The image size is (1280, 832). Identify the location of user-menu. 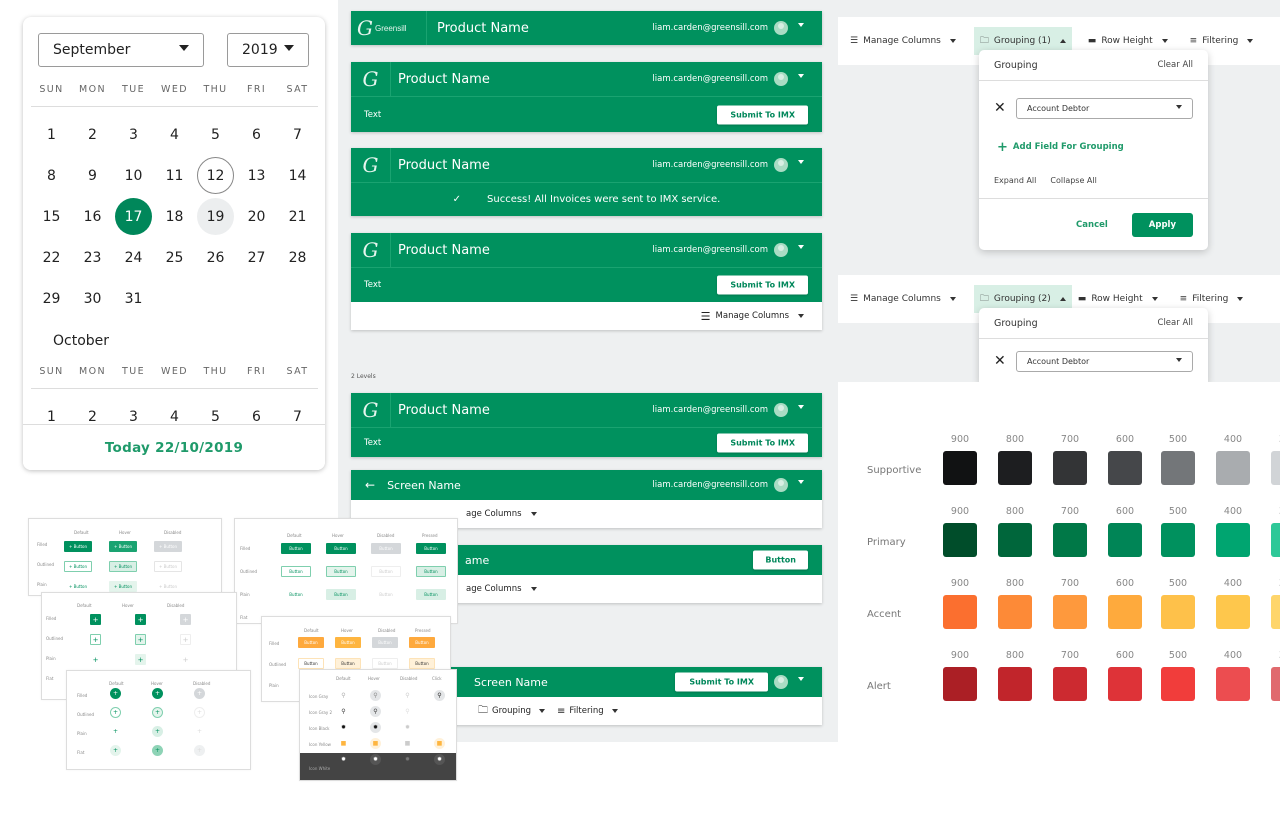
(789, 682).